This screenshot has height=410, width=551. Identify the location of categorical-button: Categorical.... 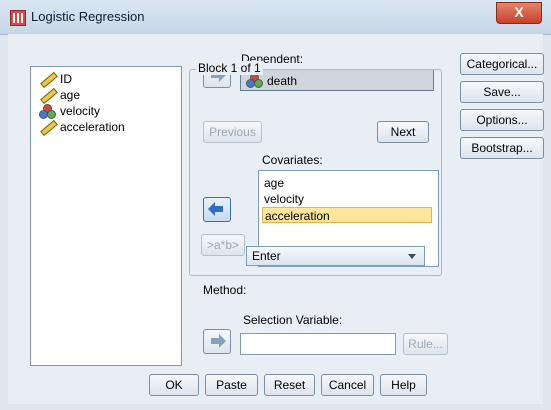
(502, 64).